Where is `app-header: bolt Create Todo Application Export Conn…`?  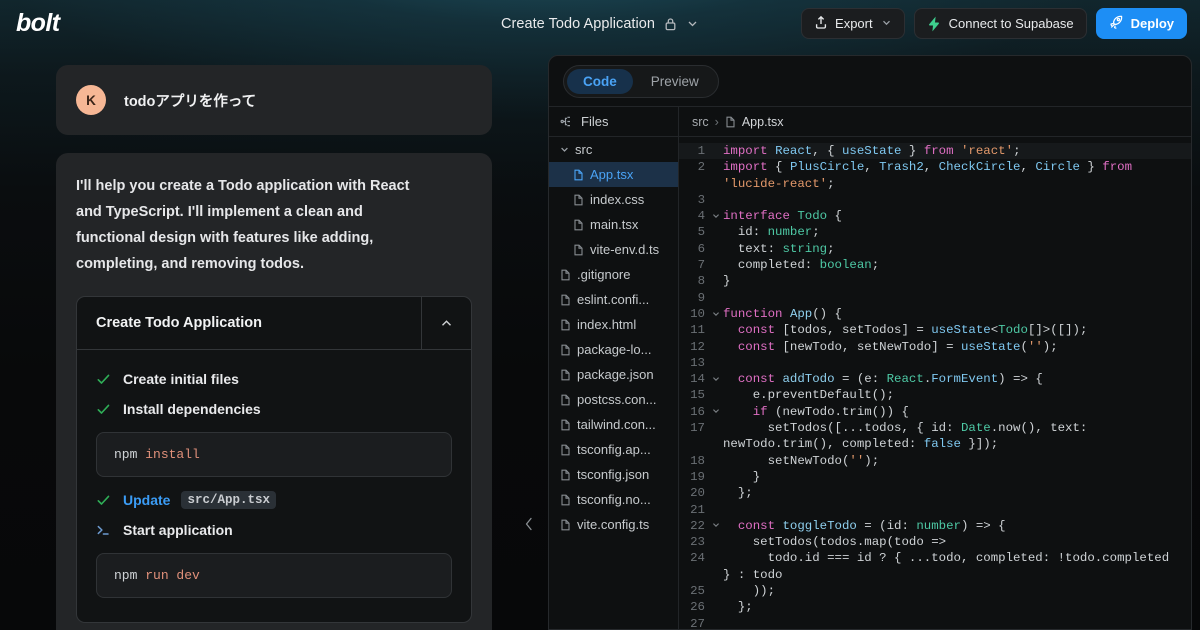 app-header: bolt Create Todo Application Export Conn… is located at coordinates (600, 23).